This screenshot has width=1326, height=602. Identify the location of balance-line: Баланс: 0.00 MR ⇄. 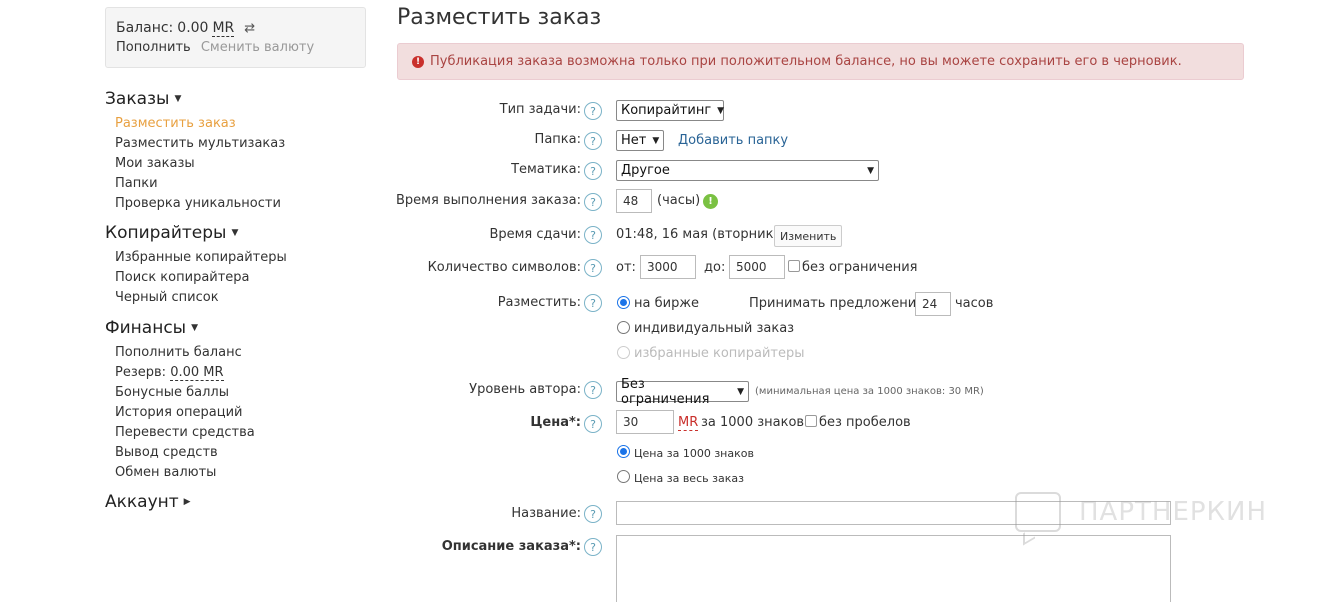
(235, 28).